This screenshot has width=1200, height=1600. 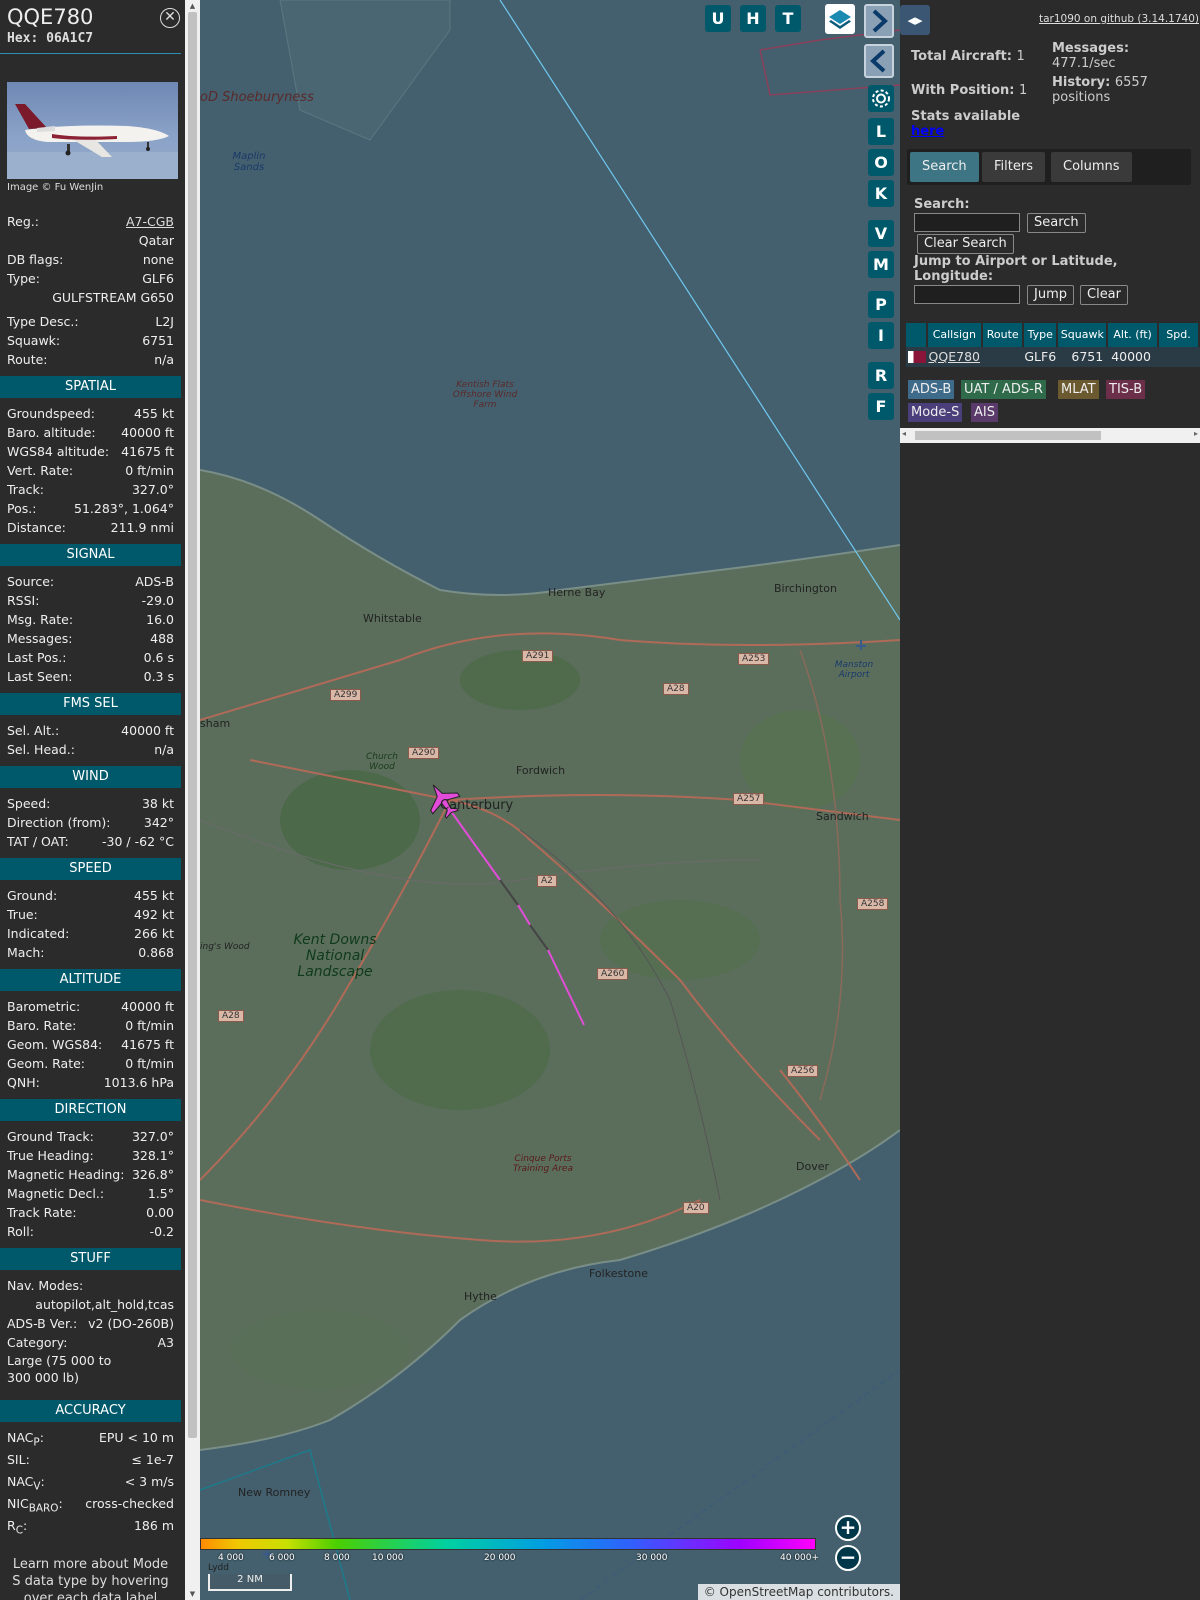 I want to click on row-callsign-link: QQE780, so click(x=954, y=356).